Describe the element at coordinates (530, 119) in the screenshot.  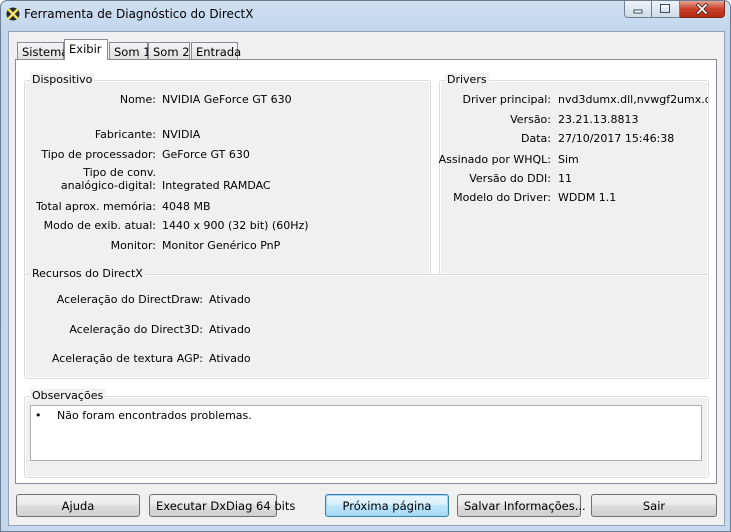
I see `driver-version-label: Versão:` at that location.